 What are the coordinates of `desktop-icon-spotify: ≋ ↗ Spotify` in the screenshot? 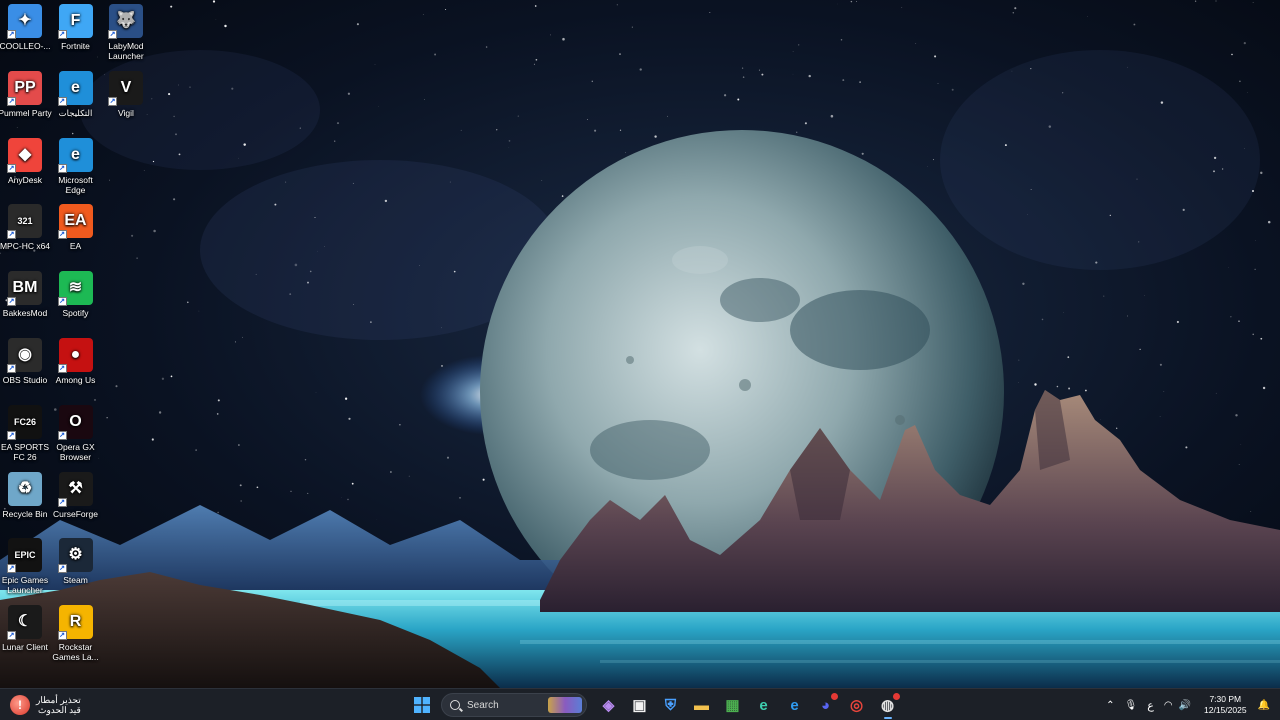 It's located at (76, 294).